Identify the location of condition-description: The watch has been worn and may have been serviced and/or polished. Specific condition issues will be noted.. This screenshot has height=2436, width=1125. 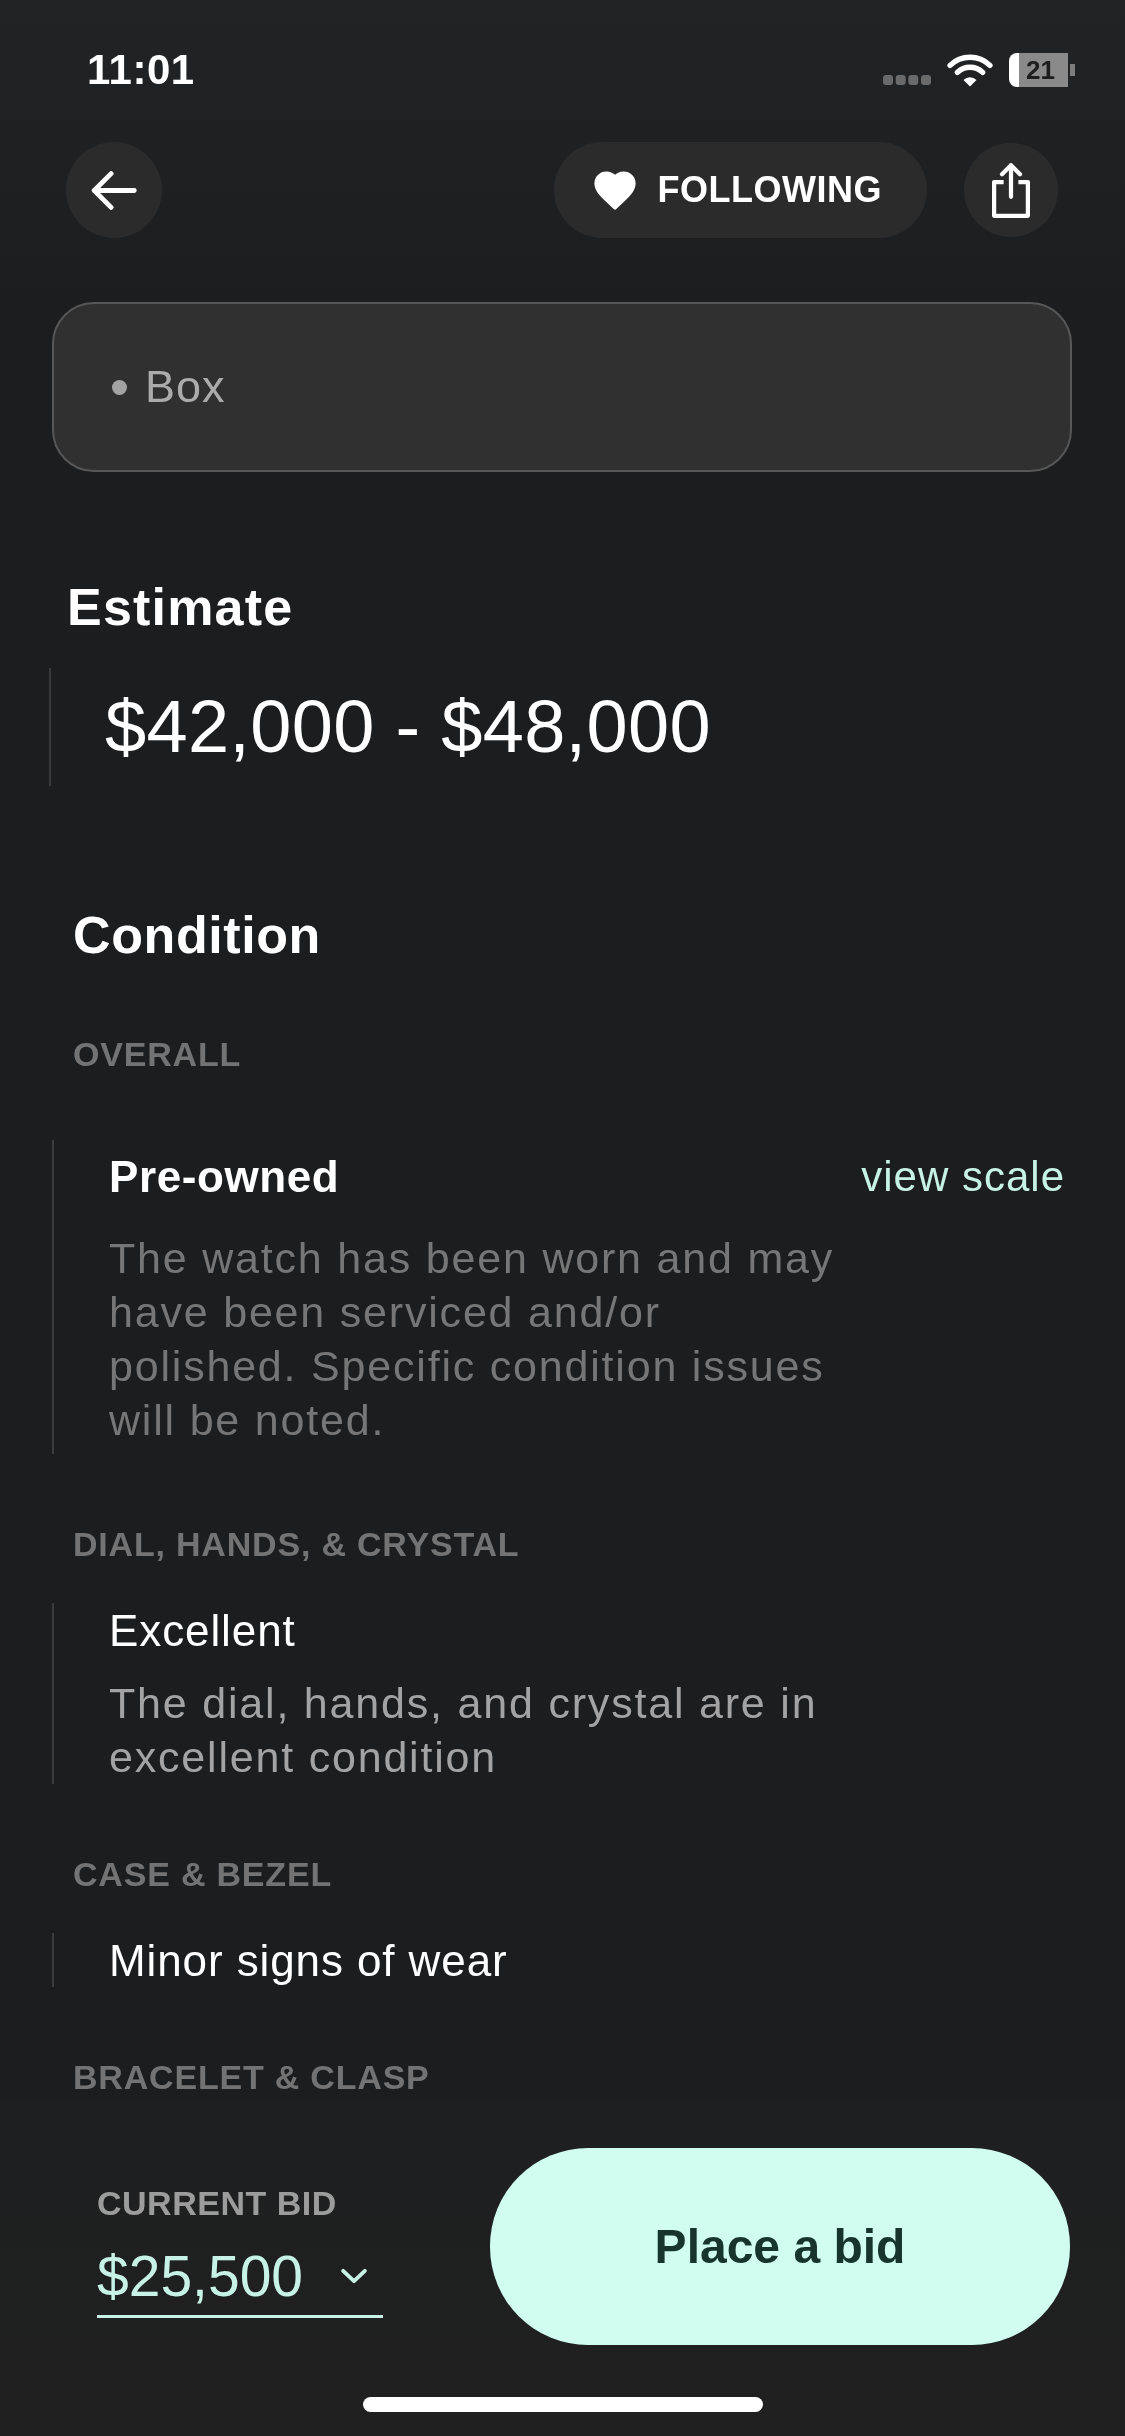
(472, 1339).